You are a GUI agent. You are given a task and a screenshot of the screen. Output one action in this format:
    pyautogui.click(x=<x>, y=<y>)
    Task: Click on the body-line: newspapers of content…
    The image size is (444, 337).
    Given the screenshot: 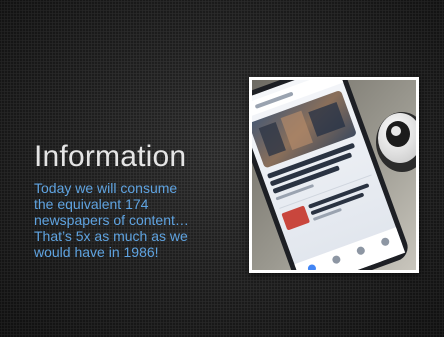 What is the action you would take?
    pyautogui.click(x=111, y=220)
    